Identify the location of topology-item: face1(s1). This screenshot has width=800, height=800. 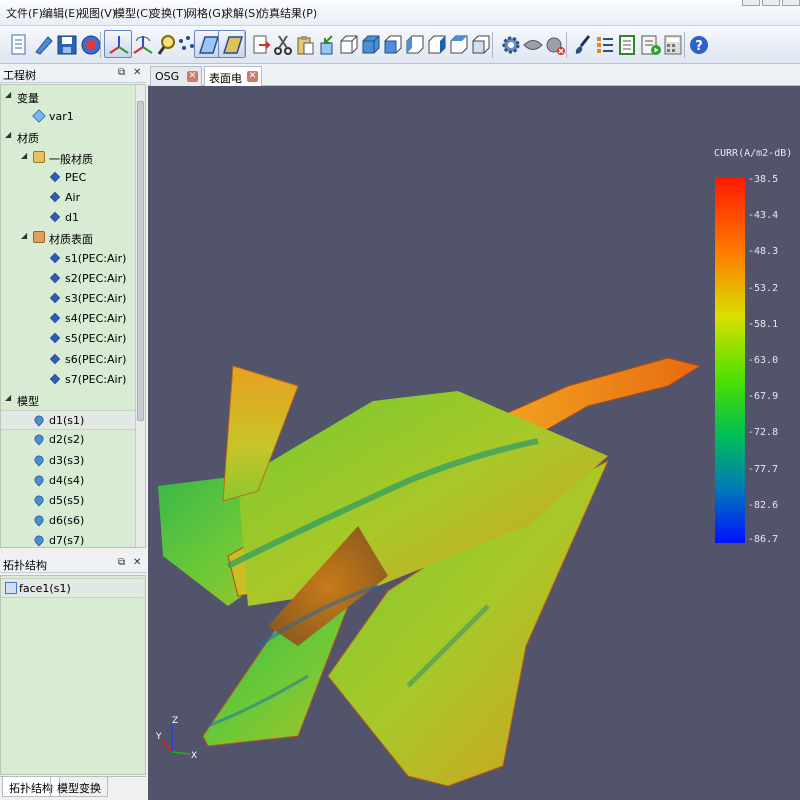
(72, 588).